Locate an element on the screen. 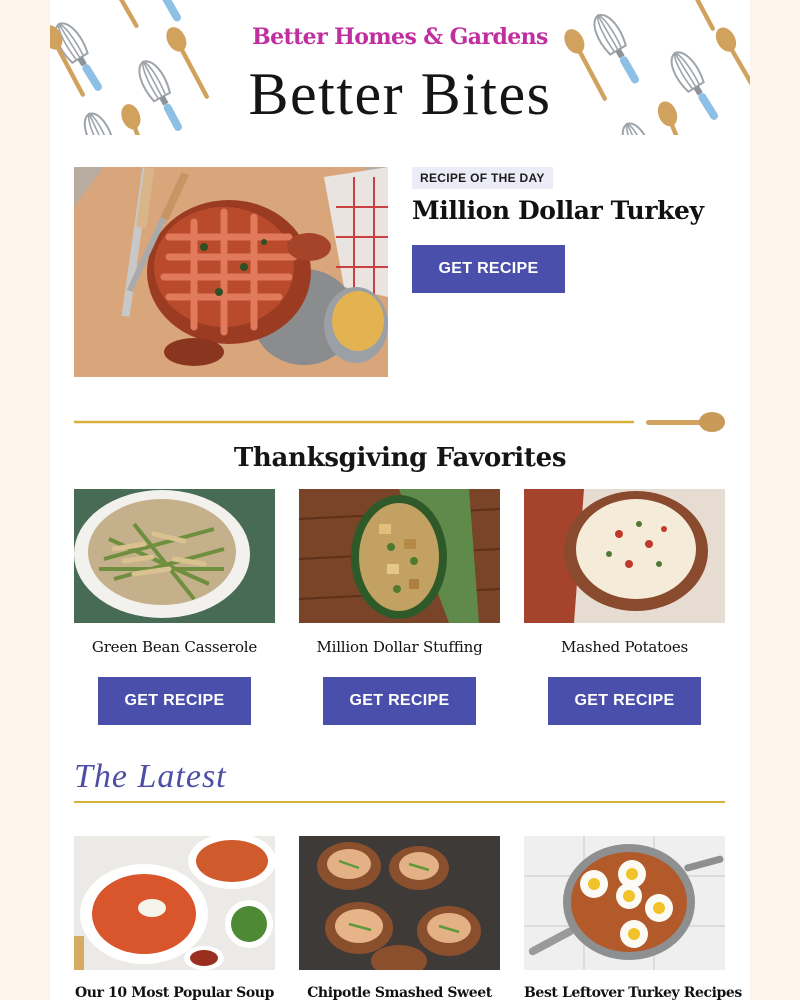 The width and height of the screenshot is (800, 1000). card-title-stuffing: Million Dollar Stuffing is located at coordinates (399, 647).